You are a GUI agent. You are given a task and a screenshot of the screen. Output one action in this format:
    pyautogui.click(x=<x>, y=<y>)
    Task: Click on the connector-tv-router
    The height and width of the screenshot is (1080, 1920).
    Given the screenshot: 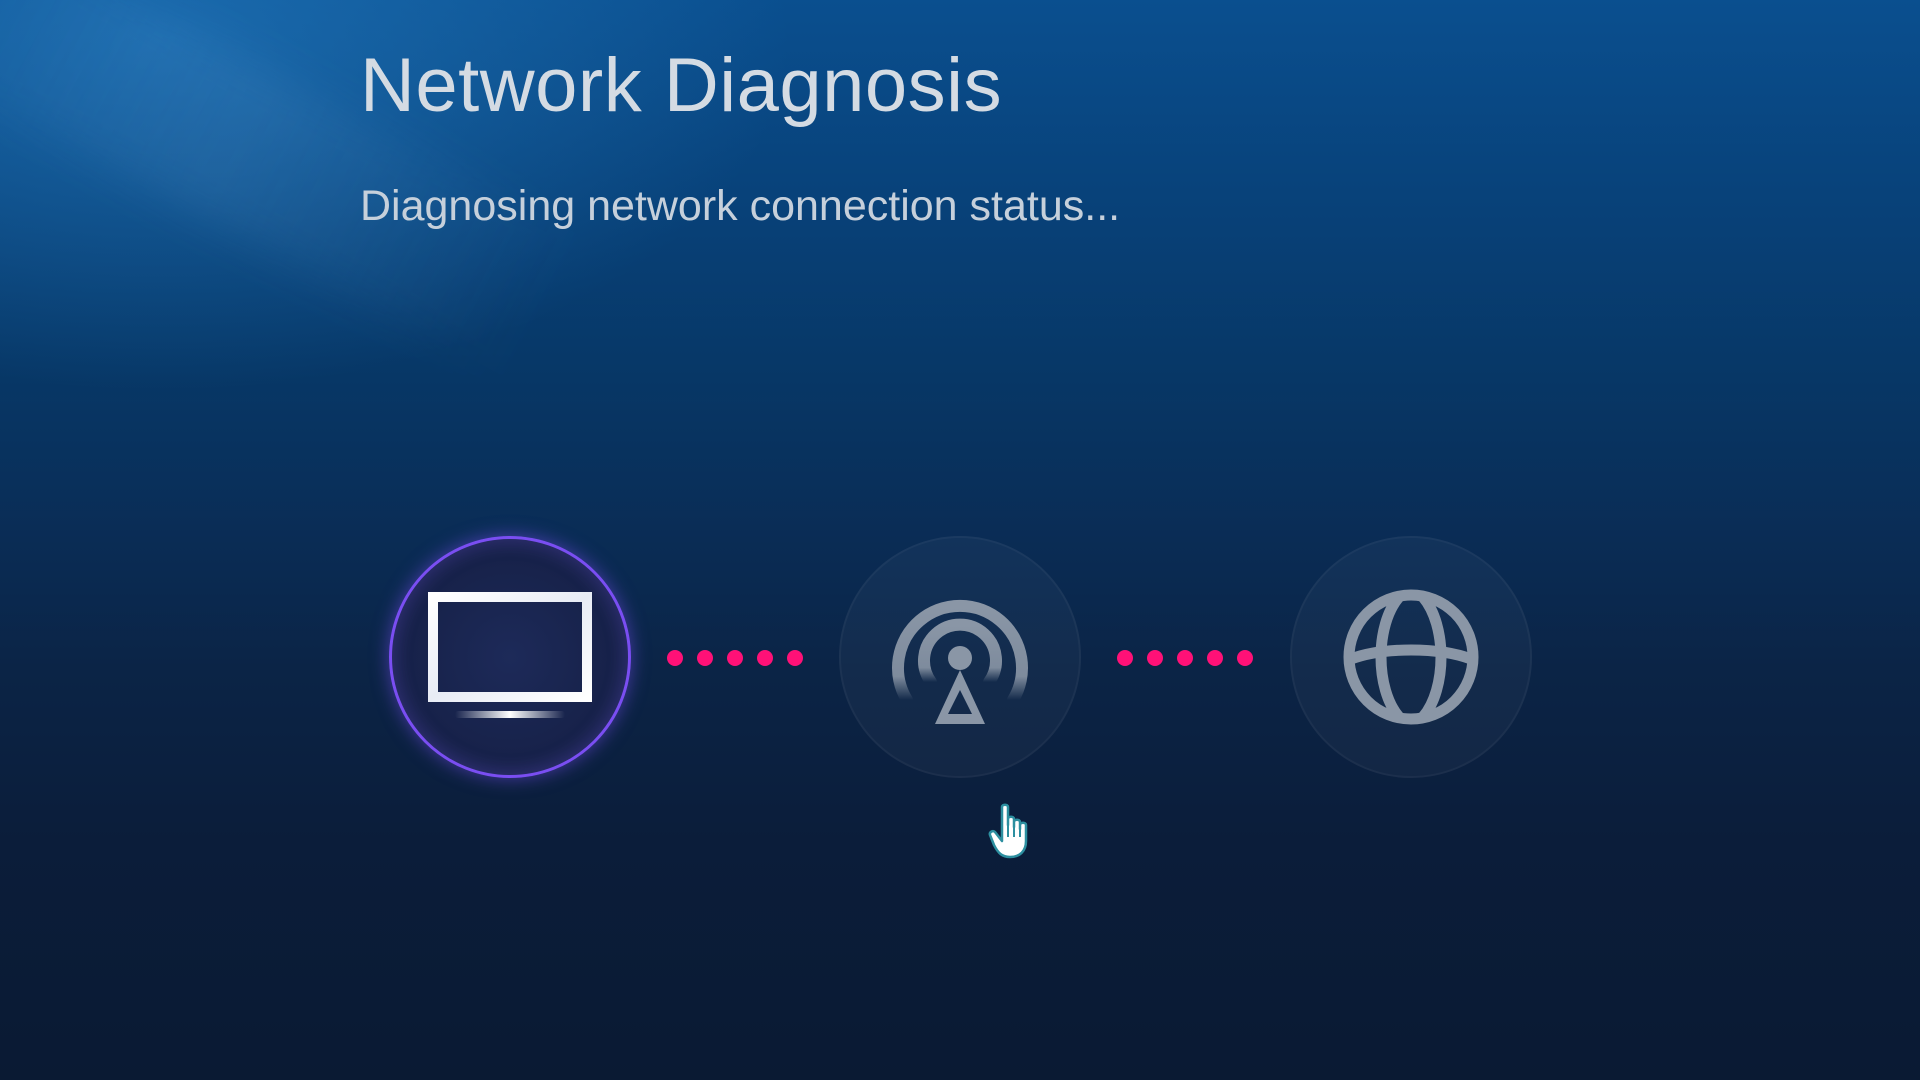 What is the action you would take?
    pyautogui.click(x=735, y=659)
    